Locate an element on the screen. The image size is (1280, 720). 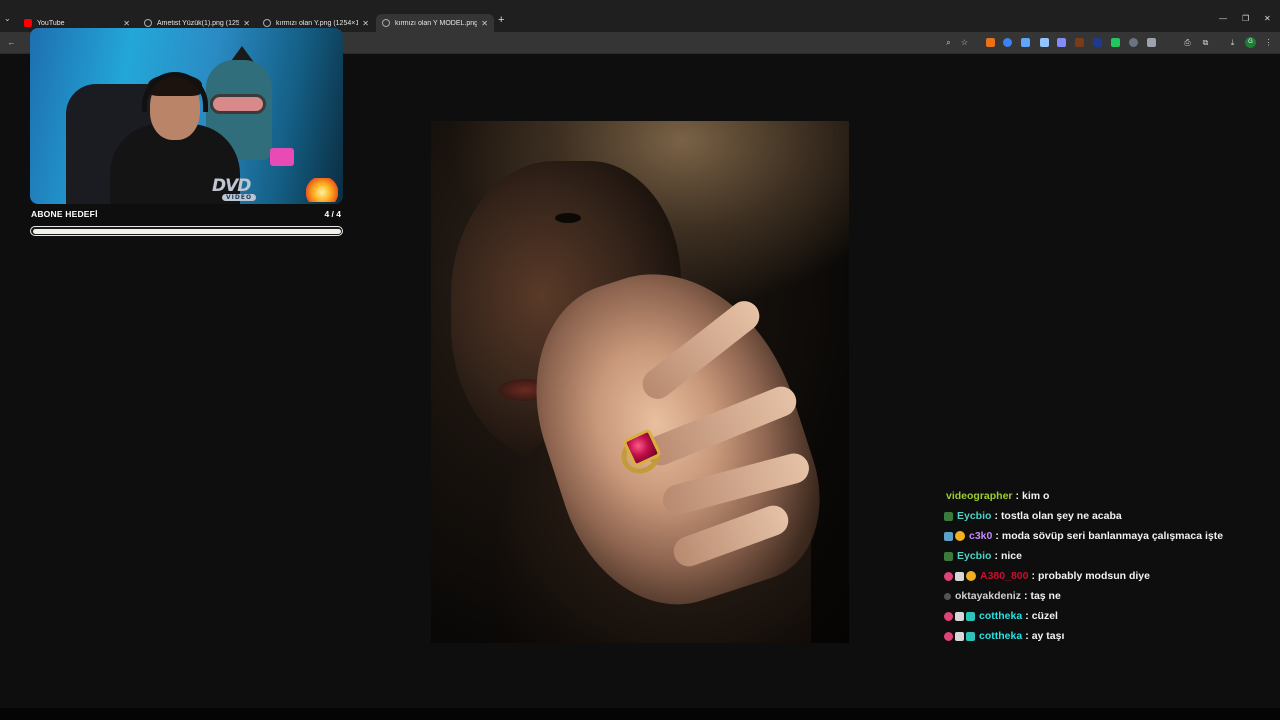
chat-text: cüzel is located at coordinates (1044, 616).